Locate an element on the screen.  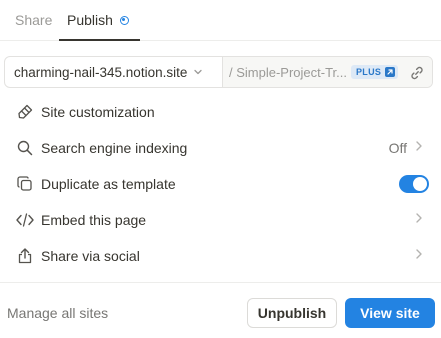
duplicate-as-template-control is located at coordinates (414, 184).